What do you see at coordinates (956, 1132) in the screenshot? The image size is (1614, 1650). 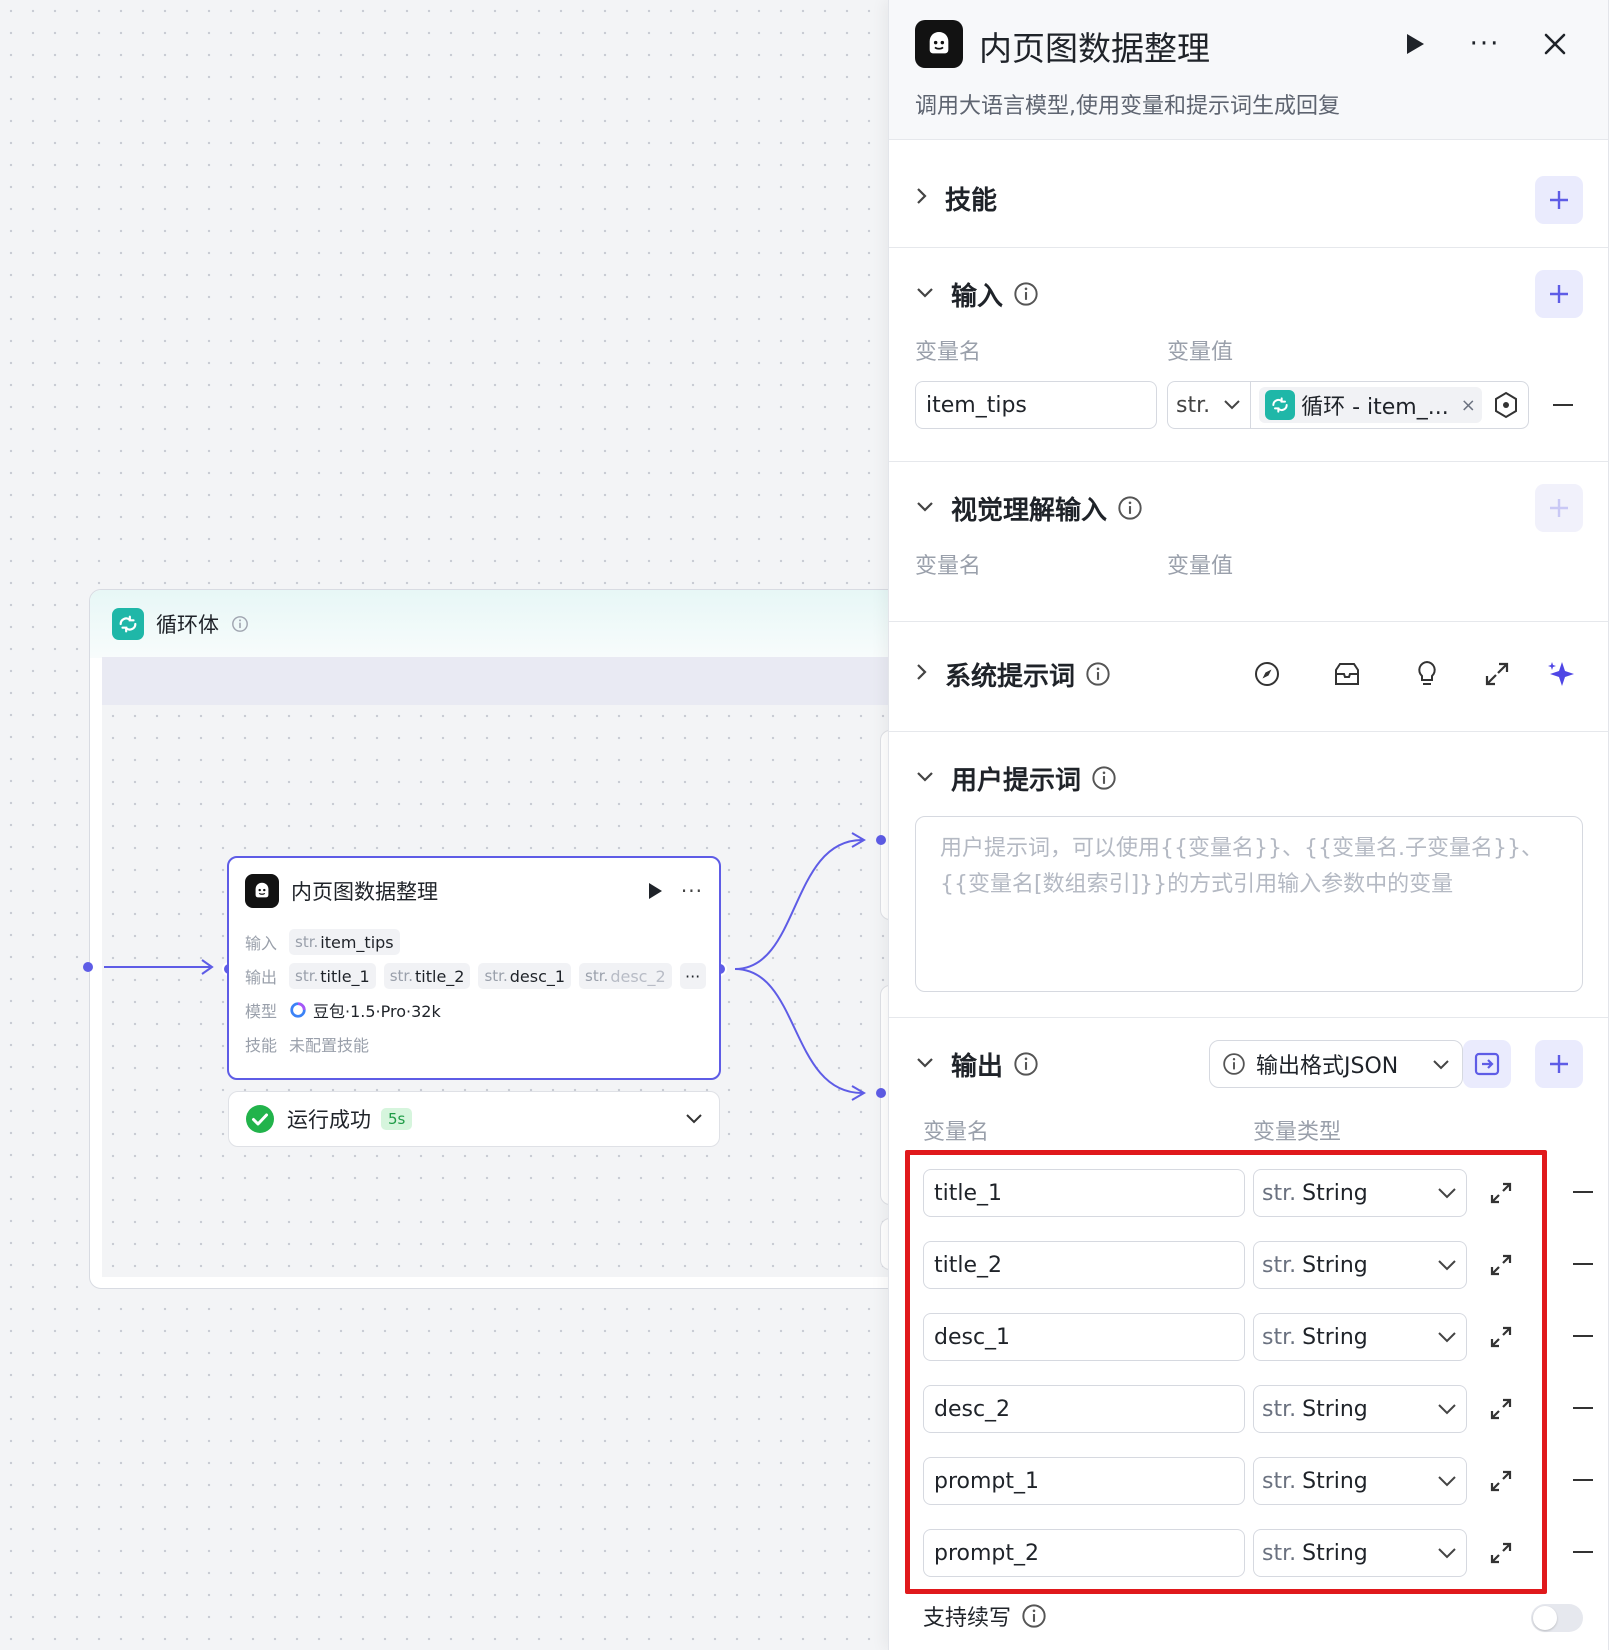 I see `output-col-name: 变量名` at bounding box center [956, 1132].